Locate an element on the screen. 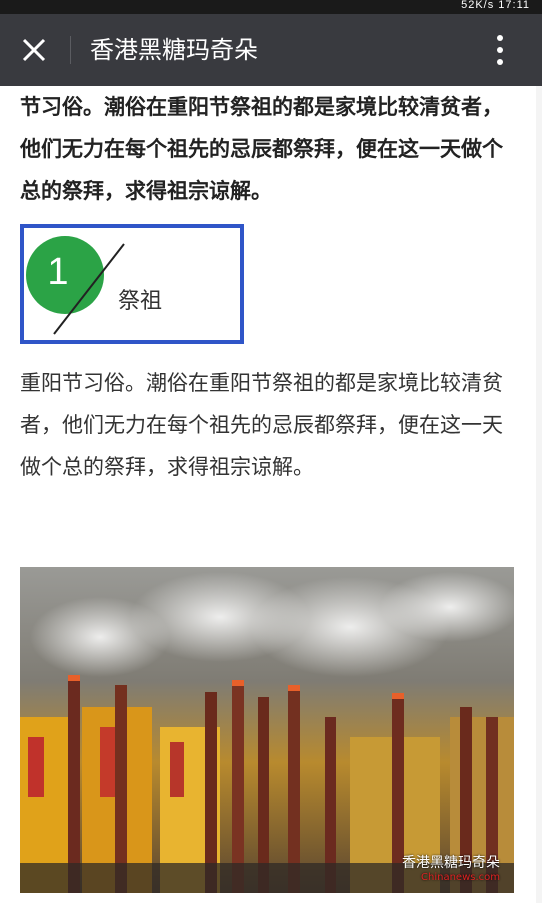 The height and width of the screenshot is (903, 542). header-divider is located at coordinates (70, 50).